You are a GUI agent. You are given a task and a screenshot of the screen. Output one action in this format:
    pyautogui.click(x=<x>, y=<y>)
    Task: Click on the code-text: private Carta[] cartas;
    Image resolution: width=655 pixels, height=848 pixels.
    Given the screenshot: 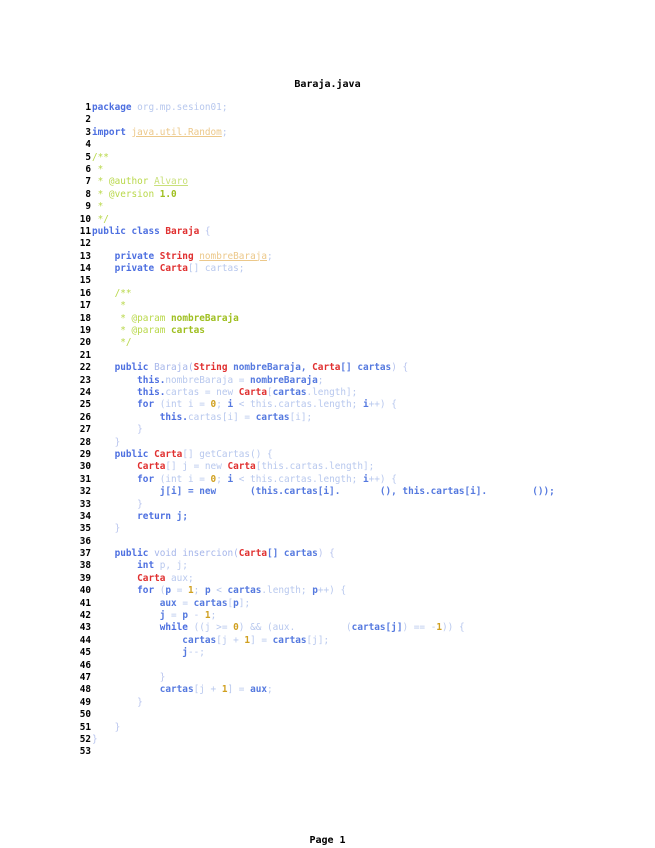 What is the action you would take?
    pyautogui.click(x=168, y=269)
    